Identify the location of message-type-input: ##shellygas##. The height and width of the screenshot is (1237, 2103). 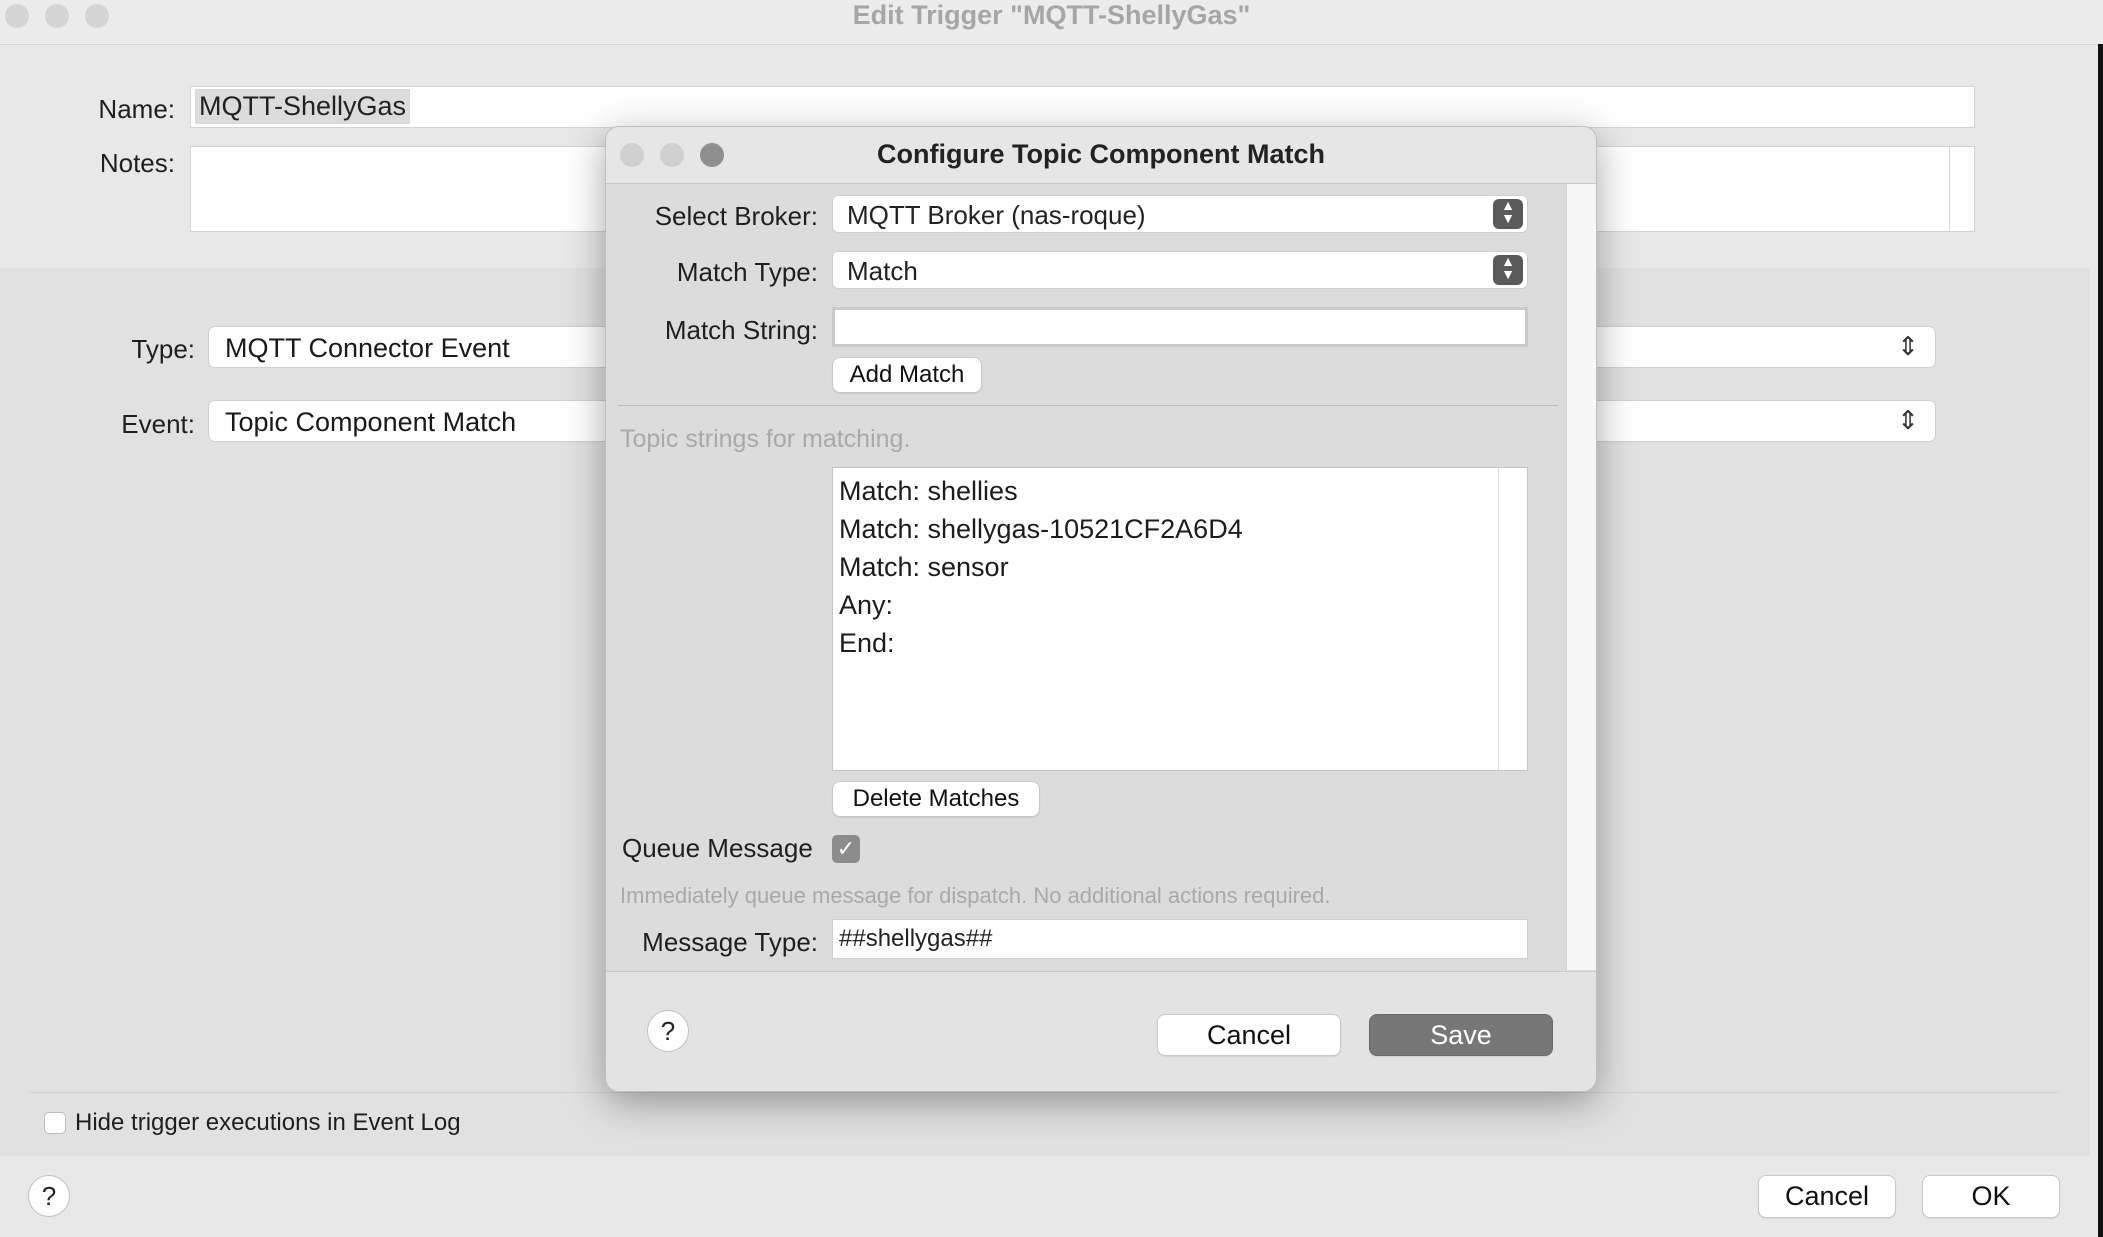
(1180, 939).